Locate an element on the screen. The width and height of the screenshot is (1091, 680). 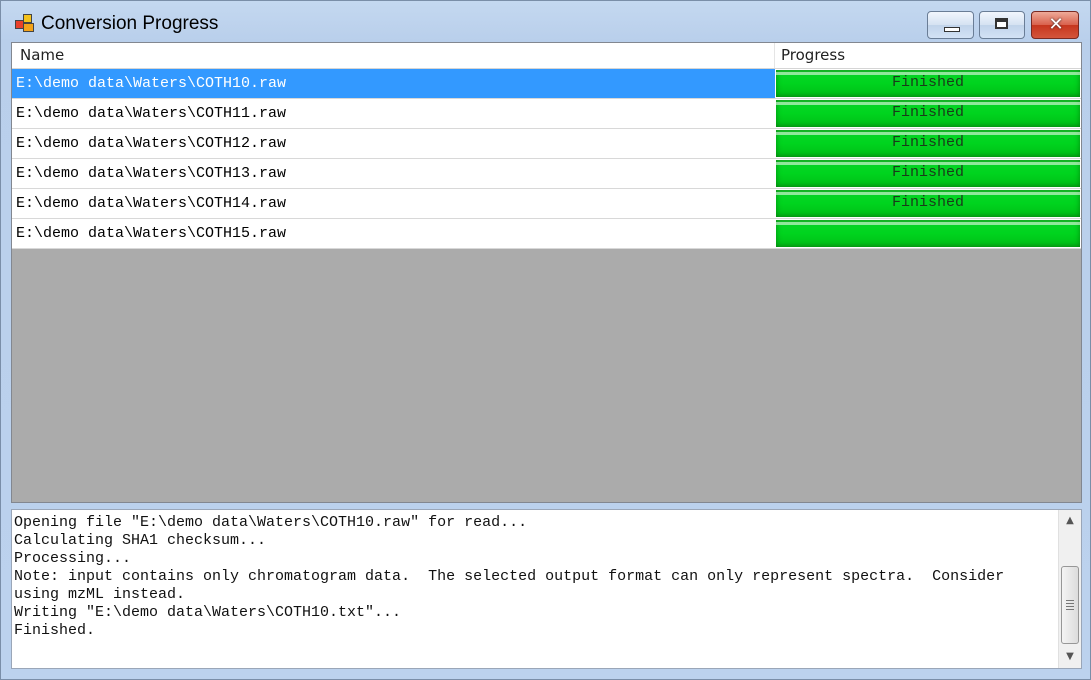
close-icon: ✕ is located at coordinates (1056, 24).